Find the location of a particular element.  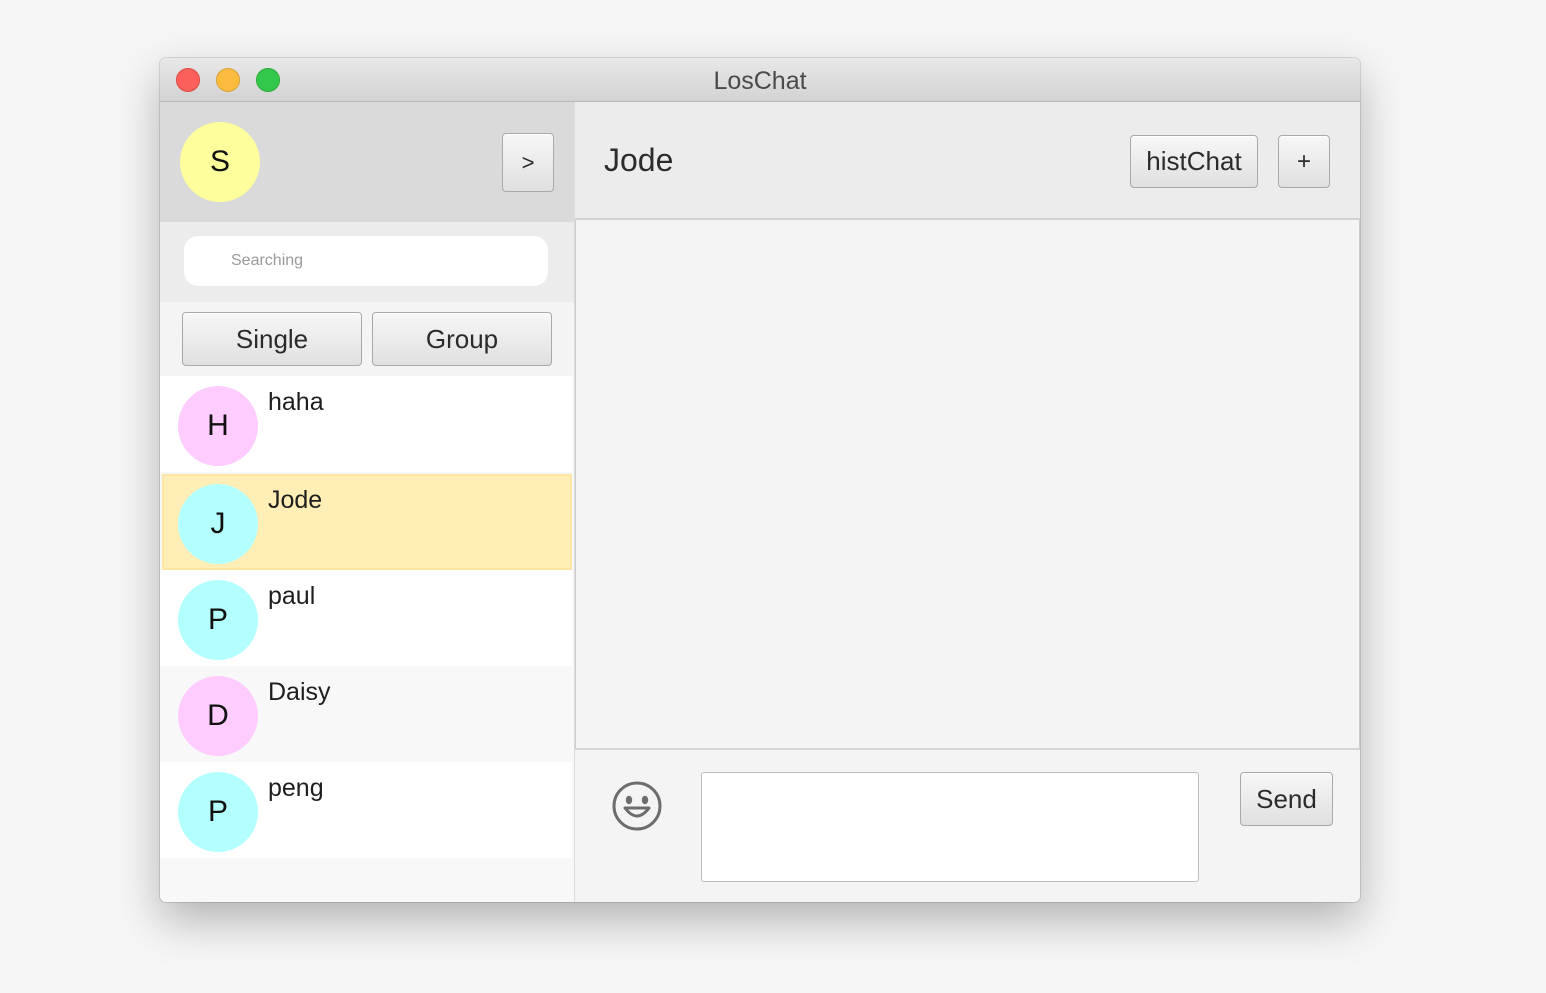

contact-avatar: J is located at coordinates (218, 524).